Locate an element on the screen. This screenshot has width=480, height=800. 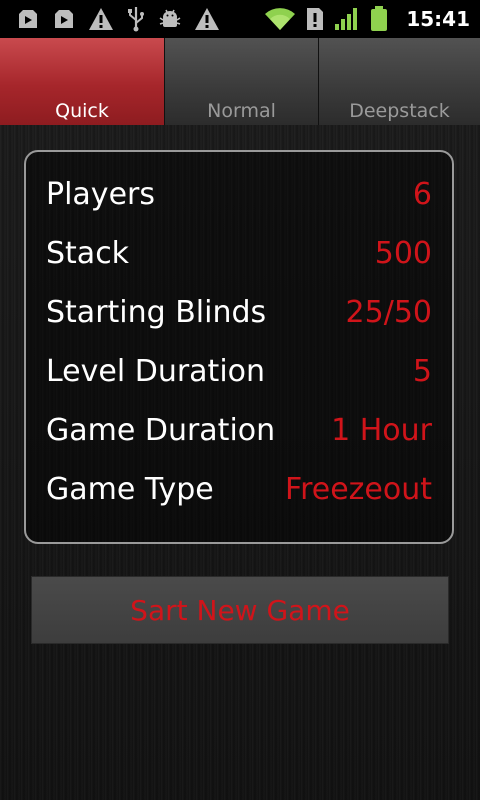
setting-label: Game Duration is located at coordinates (161, 430).